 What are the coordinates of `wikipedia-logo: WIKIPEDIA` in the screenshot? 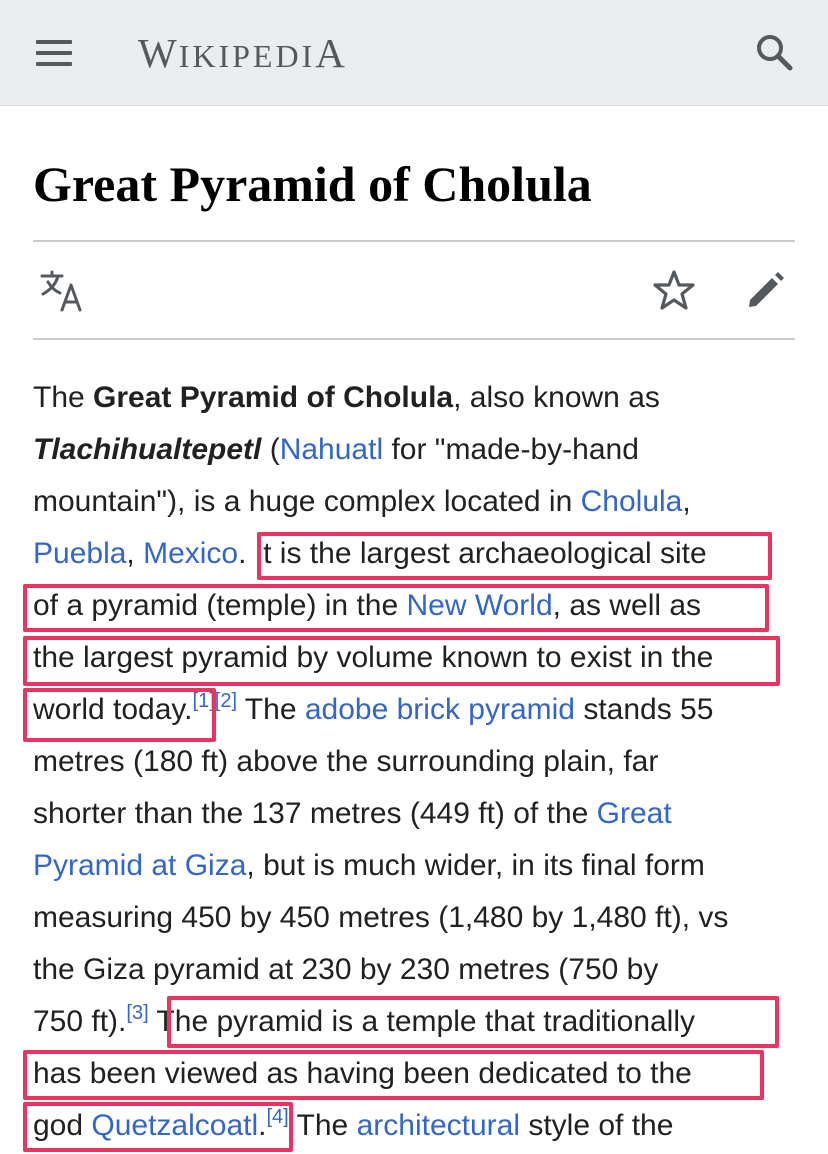 It's located at (242, 53).